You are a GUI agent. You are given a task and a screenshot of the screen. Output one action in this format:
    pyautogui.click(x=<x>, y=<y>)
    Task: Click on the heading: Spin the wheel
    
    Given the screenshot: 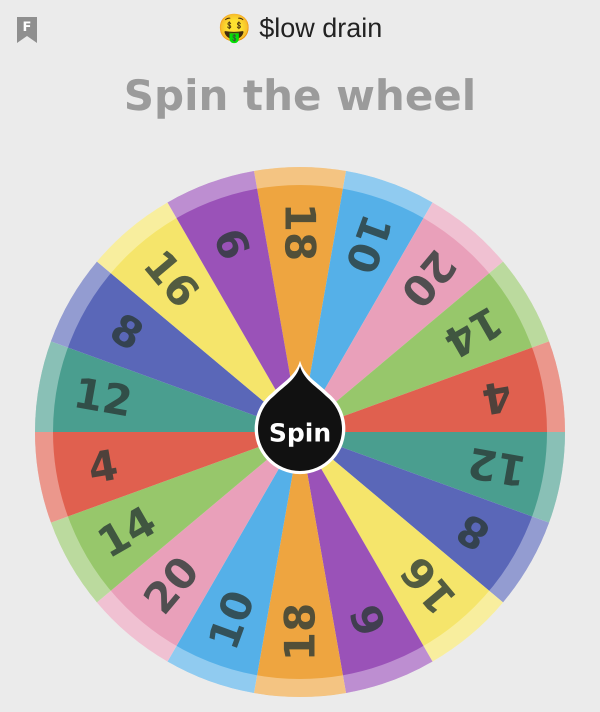 What is the action you would take?
    pyautogui.click(x=300, y=96)
    